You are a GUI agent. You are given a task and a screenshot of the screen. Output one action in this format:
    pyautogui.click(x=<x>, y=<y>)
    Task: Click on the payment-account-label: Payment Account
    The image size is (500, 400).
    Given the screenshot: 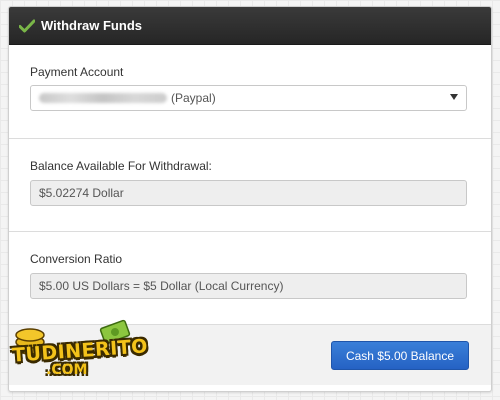 What is the action you would take?
    pyautogui.click(x=77, y=72)
    